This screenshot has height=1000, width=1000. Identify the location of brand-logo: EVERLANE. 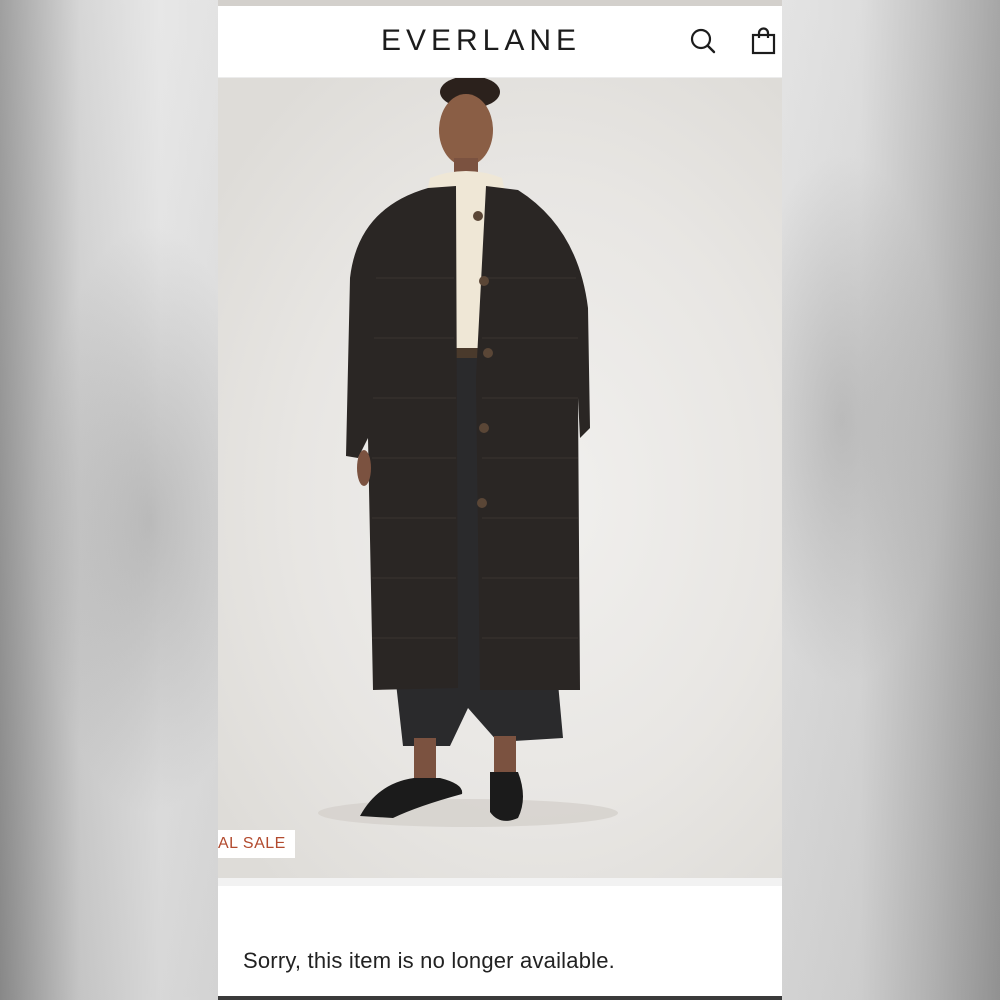
(450, 41).